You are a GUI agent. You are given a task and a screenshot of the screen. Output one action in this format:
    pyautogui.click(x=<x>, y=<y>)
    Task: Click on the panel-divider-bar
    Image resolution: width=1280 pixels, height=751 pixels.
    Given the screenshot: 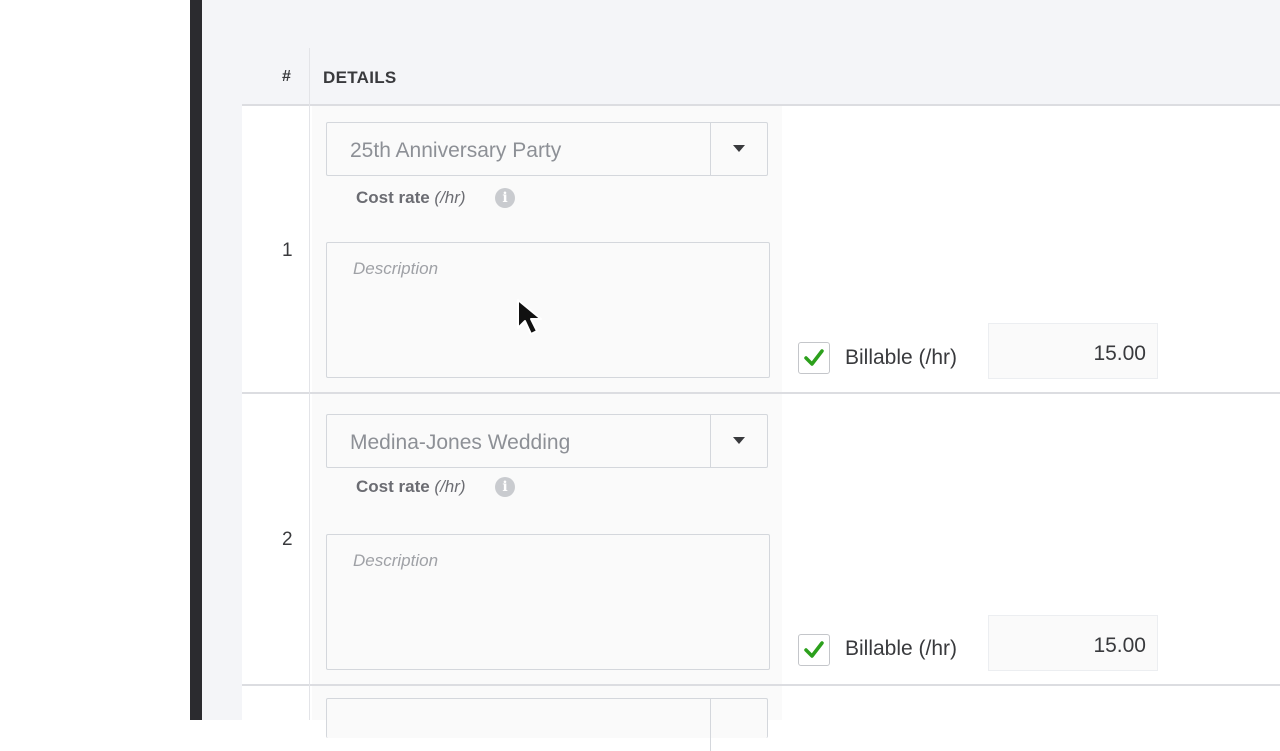 What is the action you would take?
    pyautogui.click(x=196, y=360)
    